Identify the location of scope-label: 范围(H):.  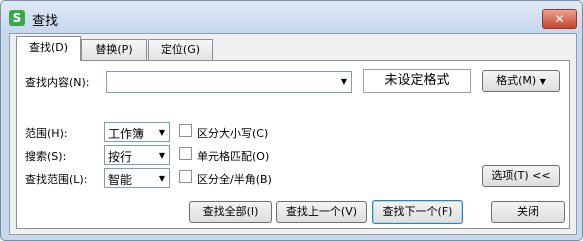
(46, 133).